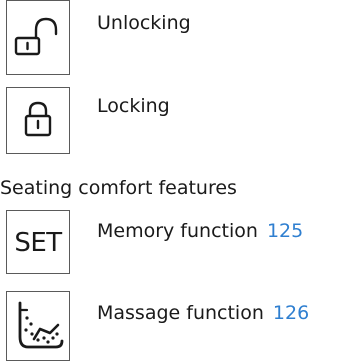 Image resolution: width=344 pixels, height=361 pixels. Describe the element at coordinates (285, 231) in the screenshot. I see `memory-function-page-link: 125` at that location.